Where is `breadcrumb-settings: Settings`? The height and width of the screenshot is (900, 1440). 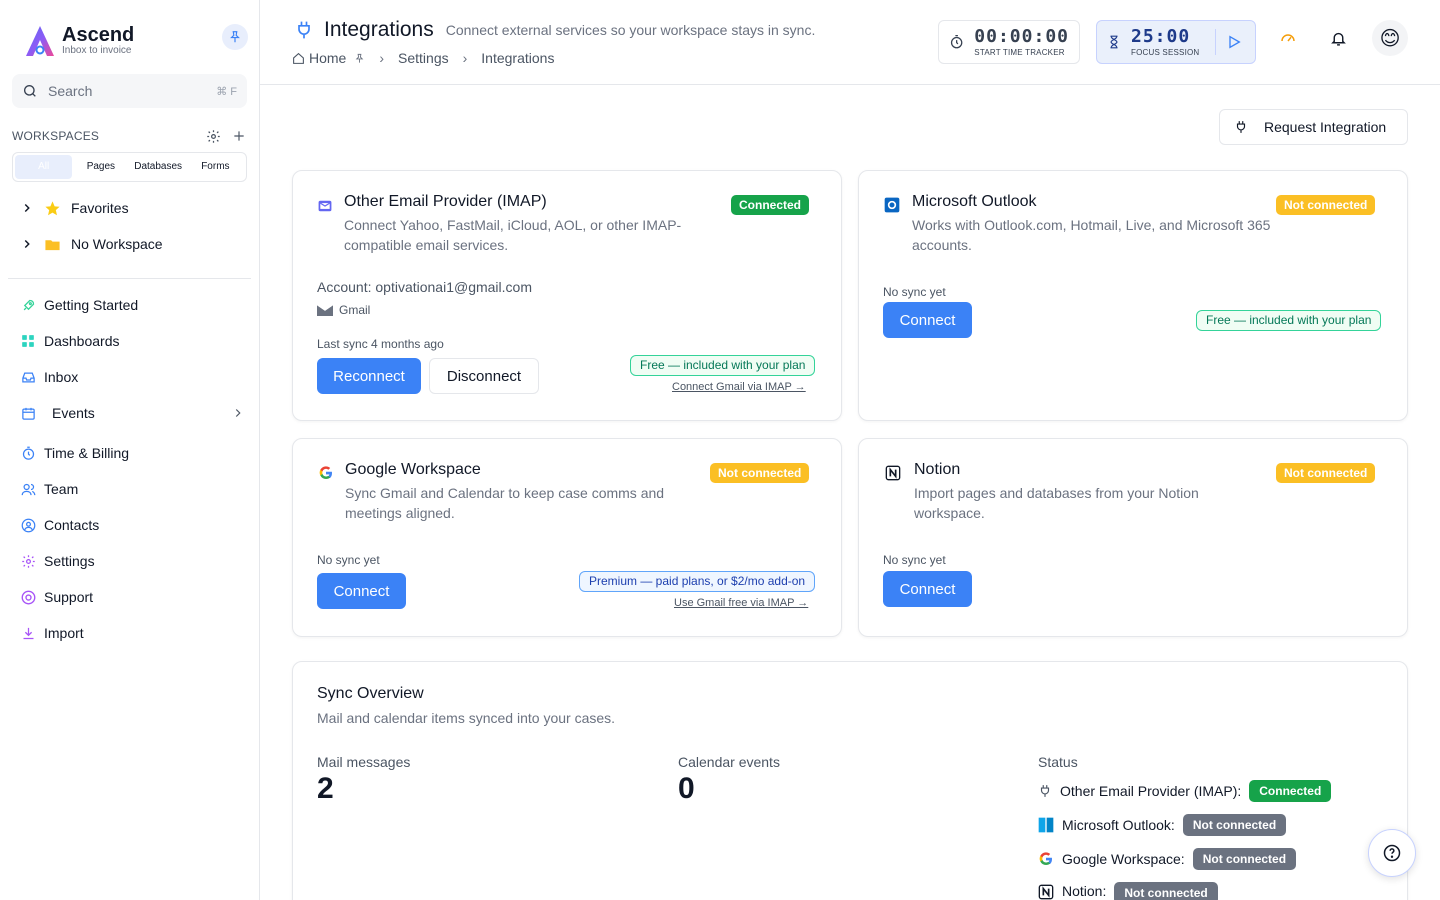 breadcrumb-settings: Settings is located at coordinates (423, 58).